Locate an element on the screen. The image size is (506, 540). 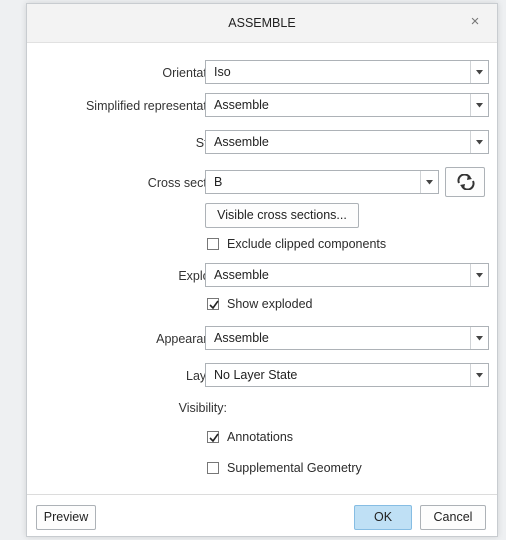
refresh-button is located at coordinates (465, 182).